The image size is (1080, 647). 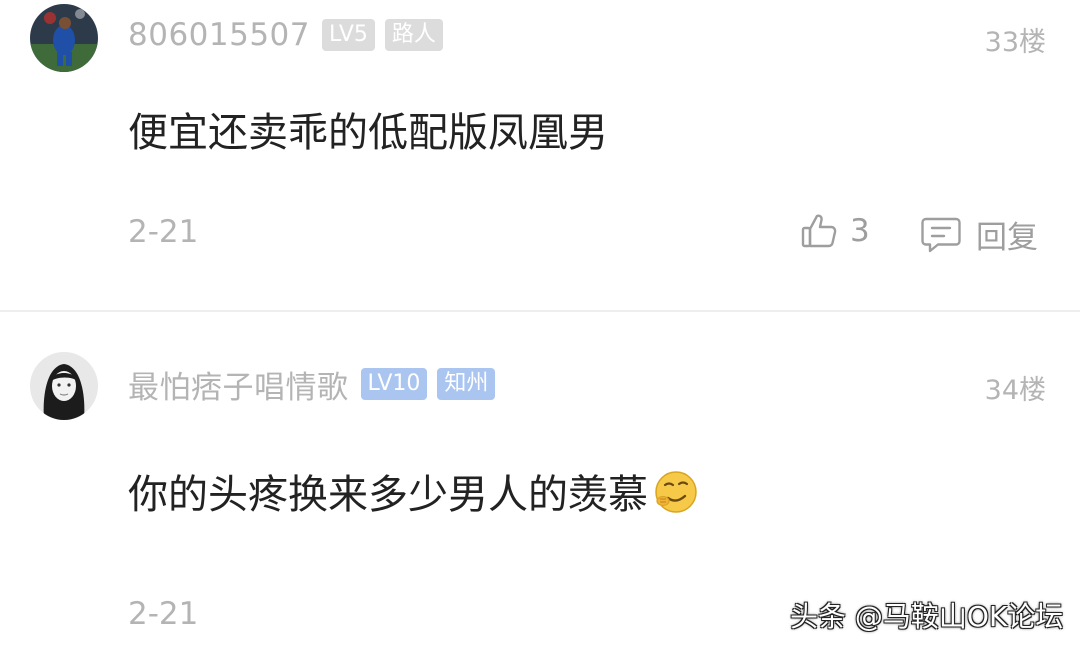 I want to click on floor-number: 34楼, so click(x=1015, y=390).